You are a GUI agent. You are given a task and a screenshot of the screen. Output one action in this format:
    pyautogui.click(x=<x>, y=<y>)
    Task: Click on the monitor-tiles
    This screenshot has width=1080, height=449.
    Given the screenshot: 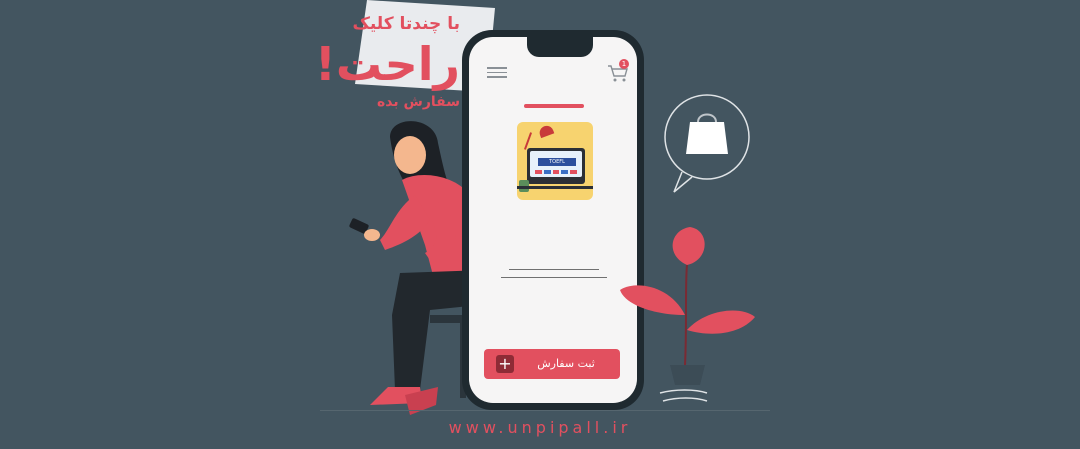 What is the action you would take?
    pyautogui.click(x=556, y=172)
    